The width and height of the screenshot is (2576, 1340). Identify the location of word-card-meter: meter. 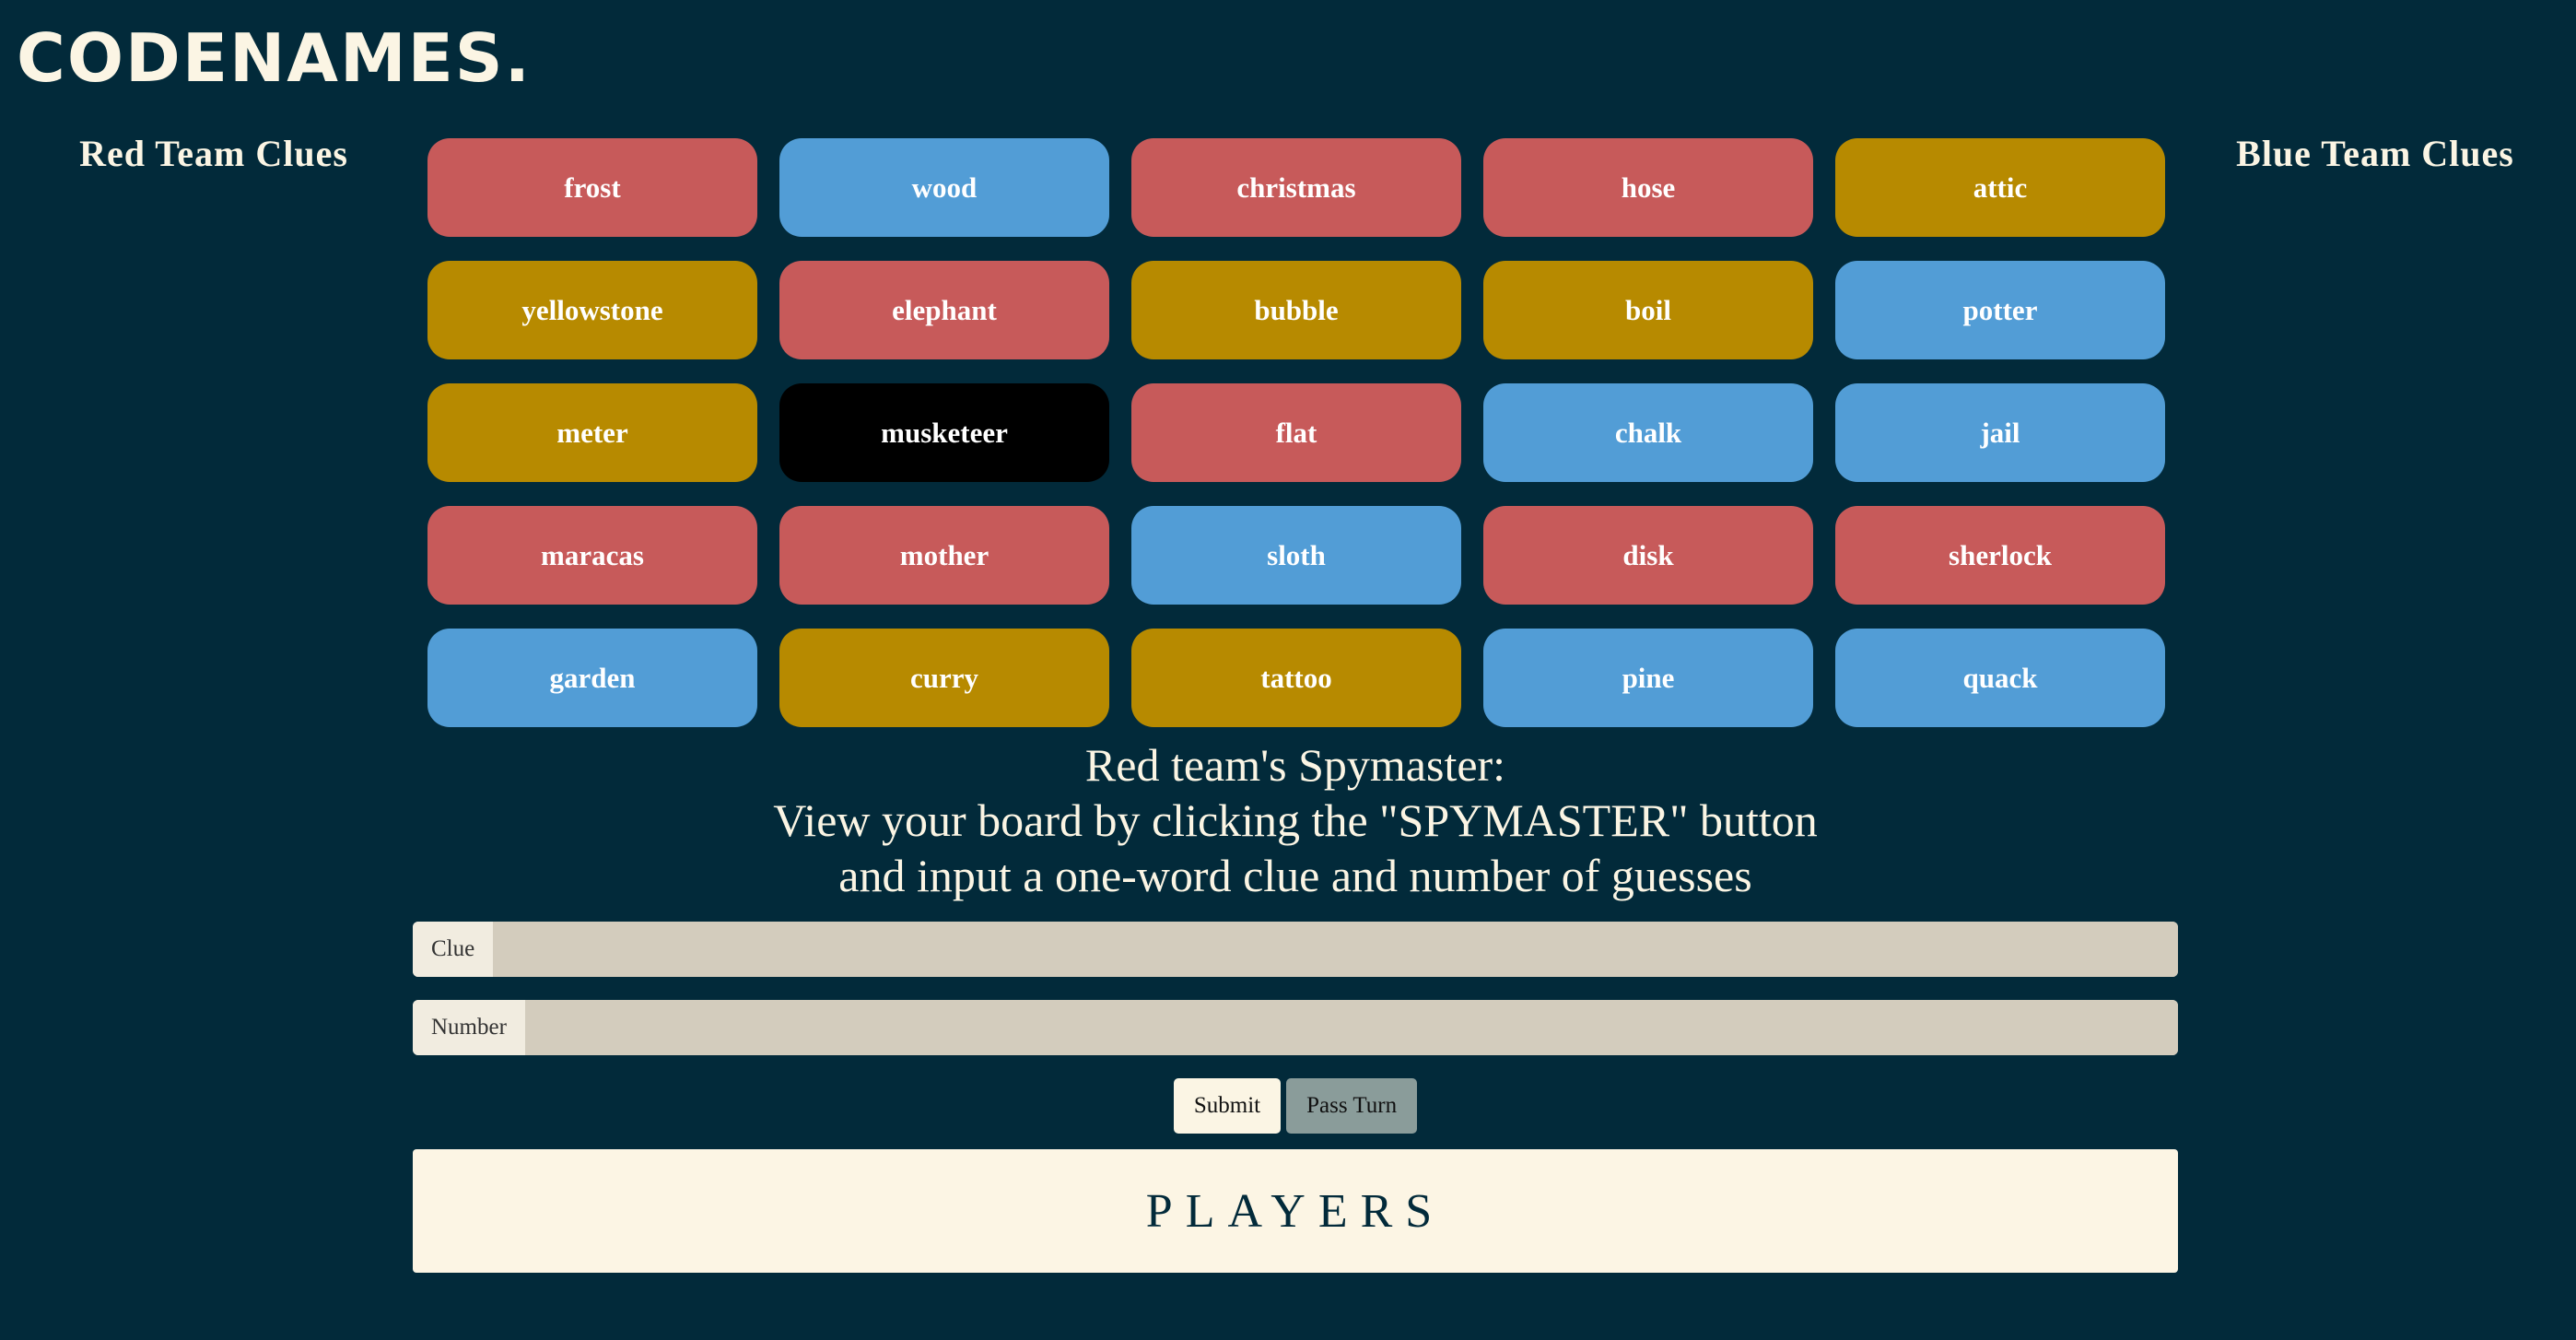
(592, 432).